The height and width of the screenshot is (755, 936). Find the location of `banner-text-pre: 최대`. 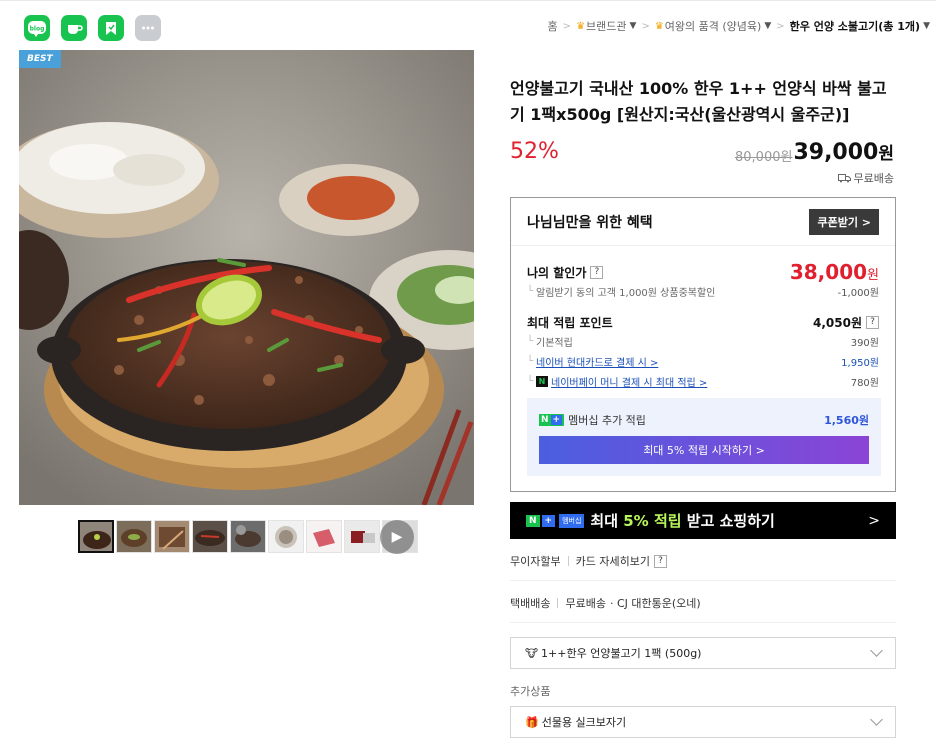

banner-text-pre: 최대 is located at coordinates (607, 521).